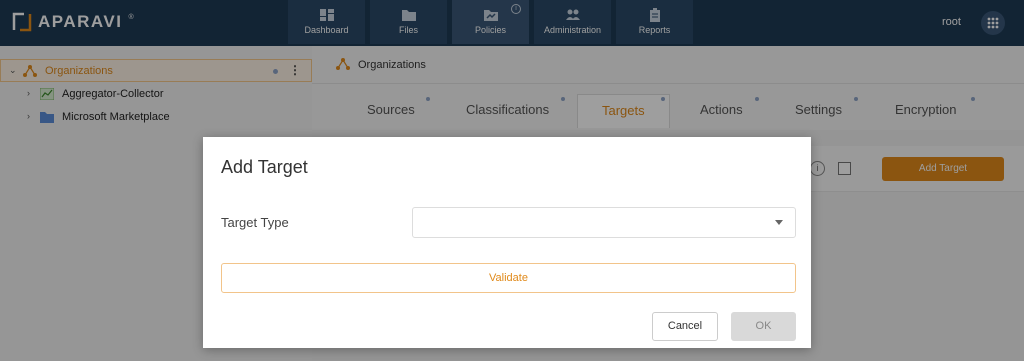 The width and height of the screenshot is (1024, 361). I want to click on dropdown-caret-icon, so click(779, 222).